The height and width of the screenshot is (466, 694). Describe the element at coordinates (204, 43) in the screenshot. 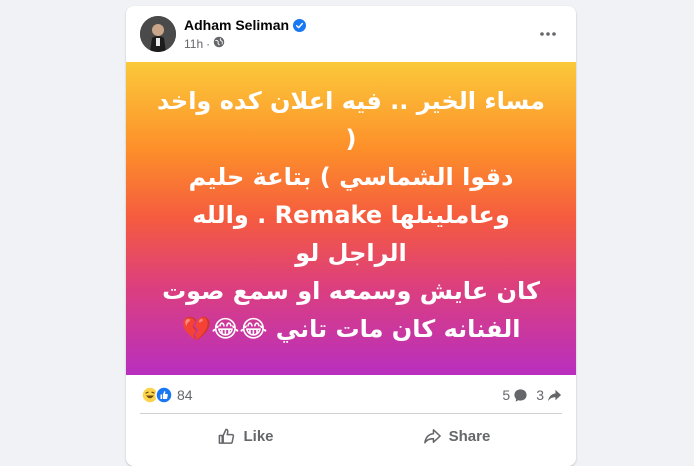

I see `post-meta: 11h ·` at that location.